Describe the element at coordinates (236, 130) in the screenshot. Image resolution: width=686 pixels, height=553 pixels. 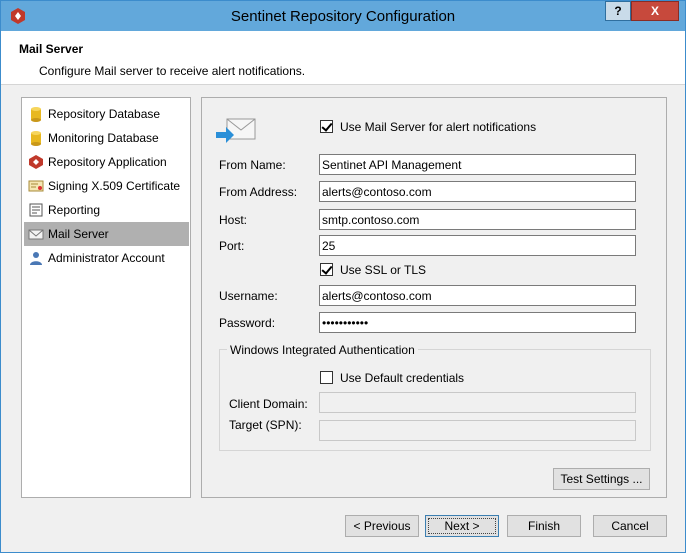
I see `mail-send-icon` at that location.